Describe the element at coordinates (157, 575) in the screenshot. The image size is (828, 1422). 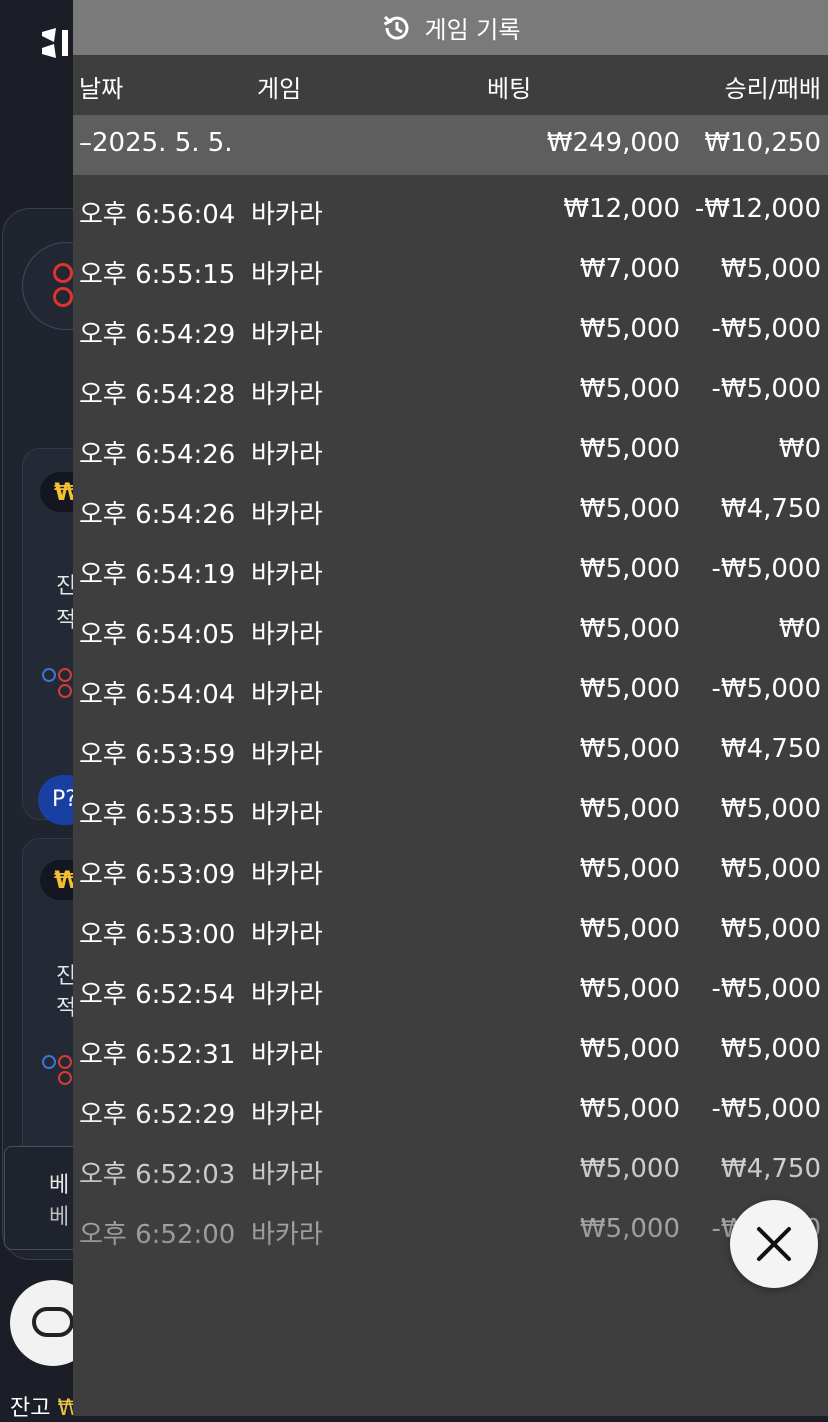
I see `row-time: 오후 6:54:19` at that location.